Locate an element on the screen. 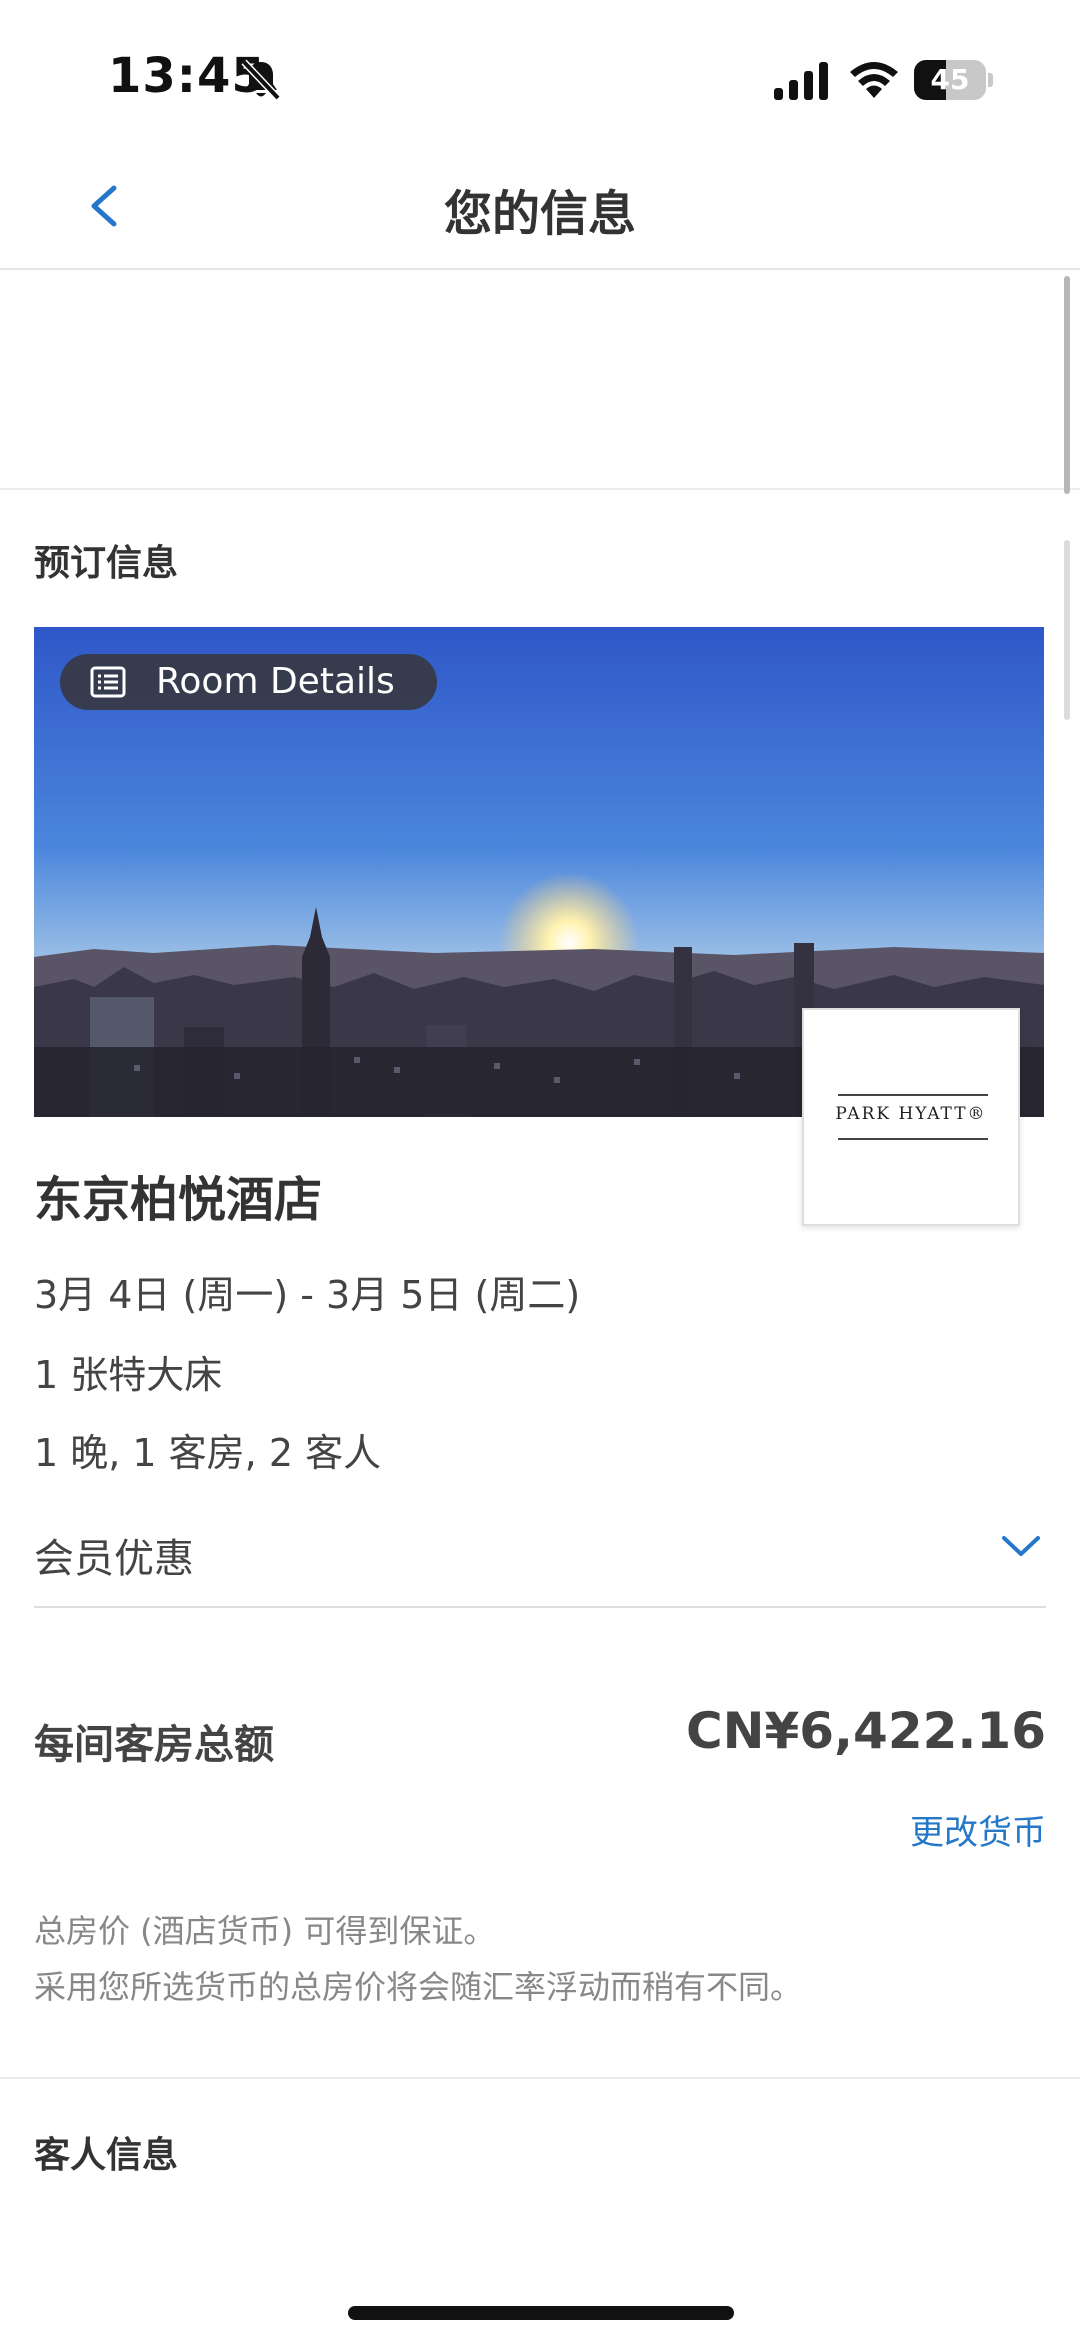 The image size is (1080, 2342). hotel-name: 东京柏悦酒店 is located at coordinates (178, 1200).